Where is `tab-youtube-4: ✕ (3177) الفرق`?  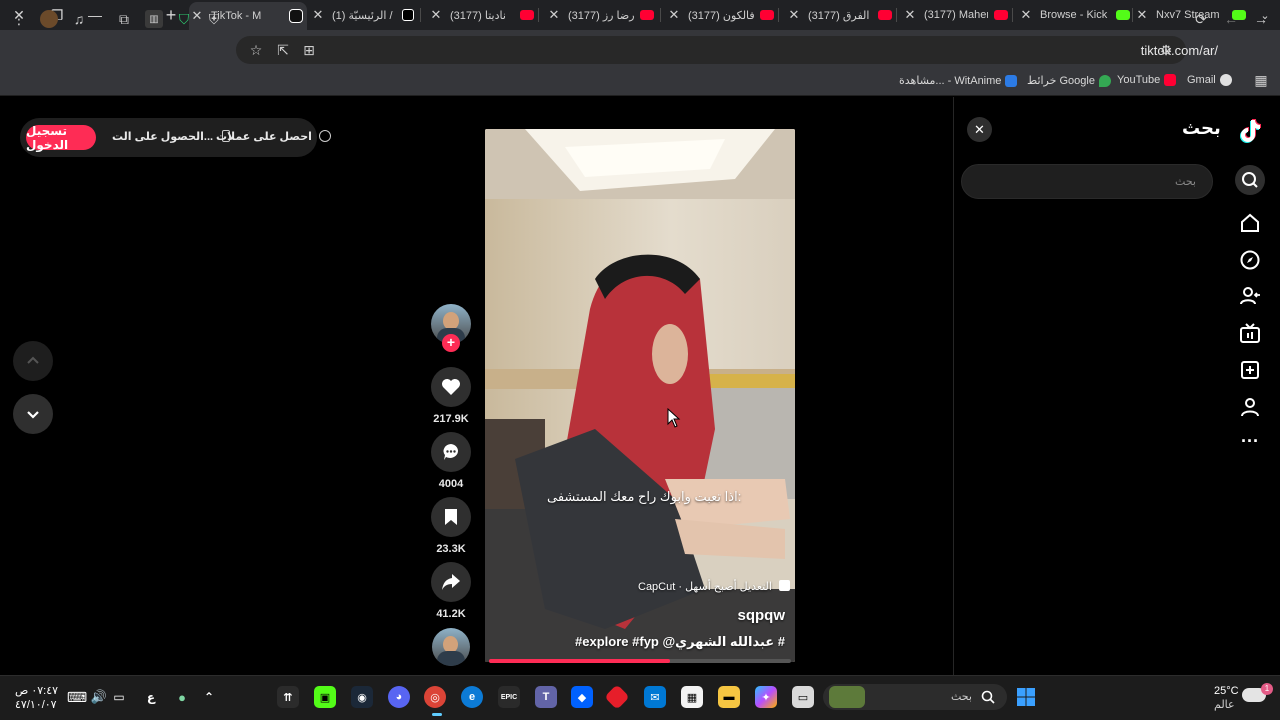
tab-youtube-4: ✕ (3177) الفرق is located at coordinates (840, 15).